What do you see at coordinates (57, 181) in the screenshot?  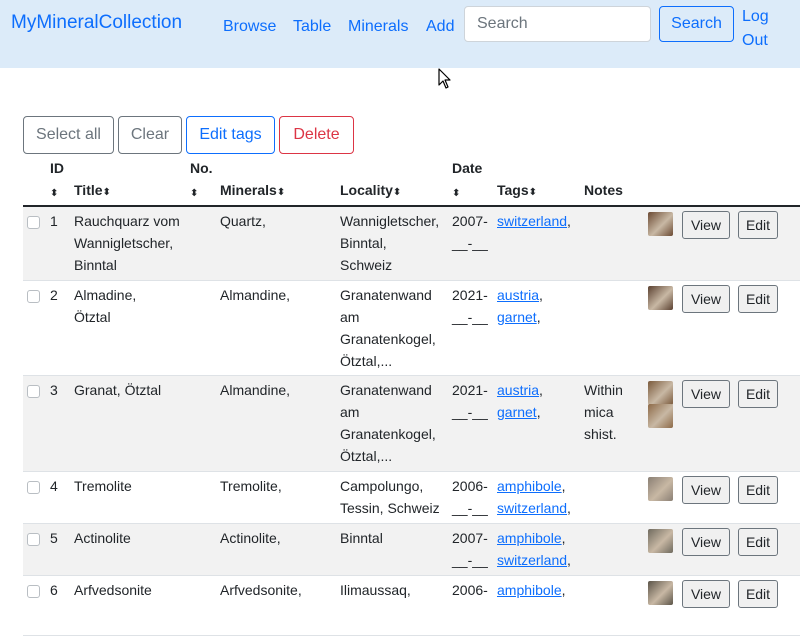 I see `header-id: ID ⬍` at bounding box center [57, 181].